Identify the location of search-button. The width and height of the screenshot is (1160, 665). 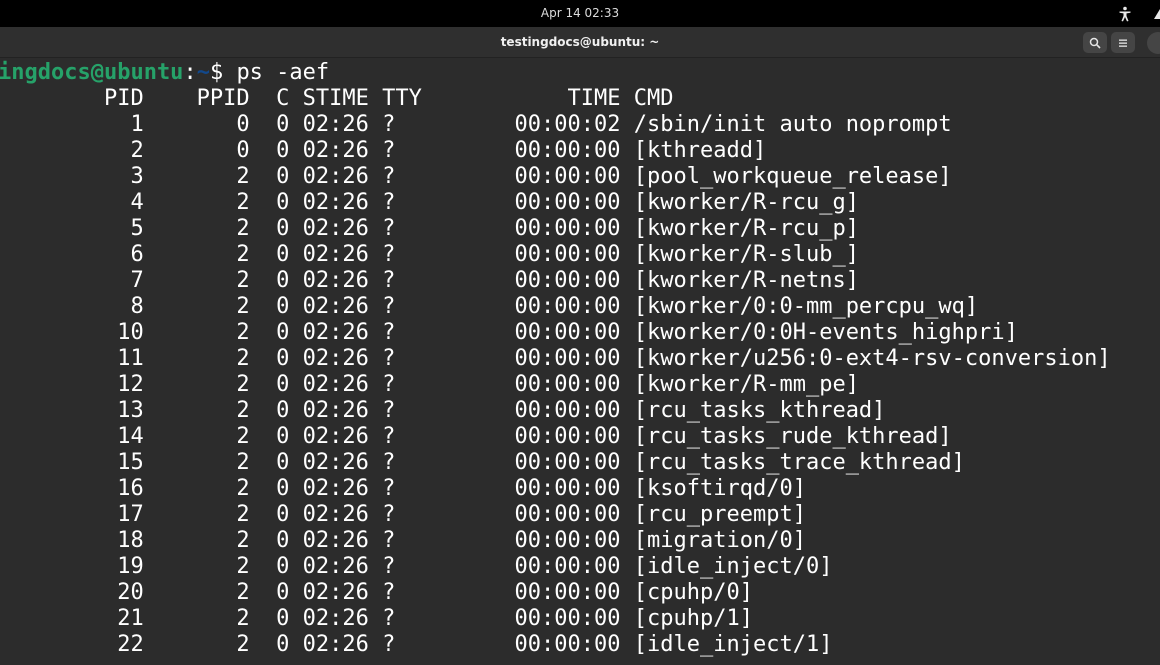
(1095, 42).